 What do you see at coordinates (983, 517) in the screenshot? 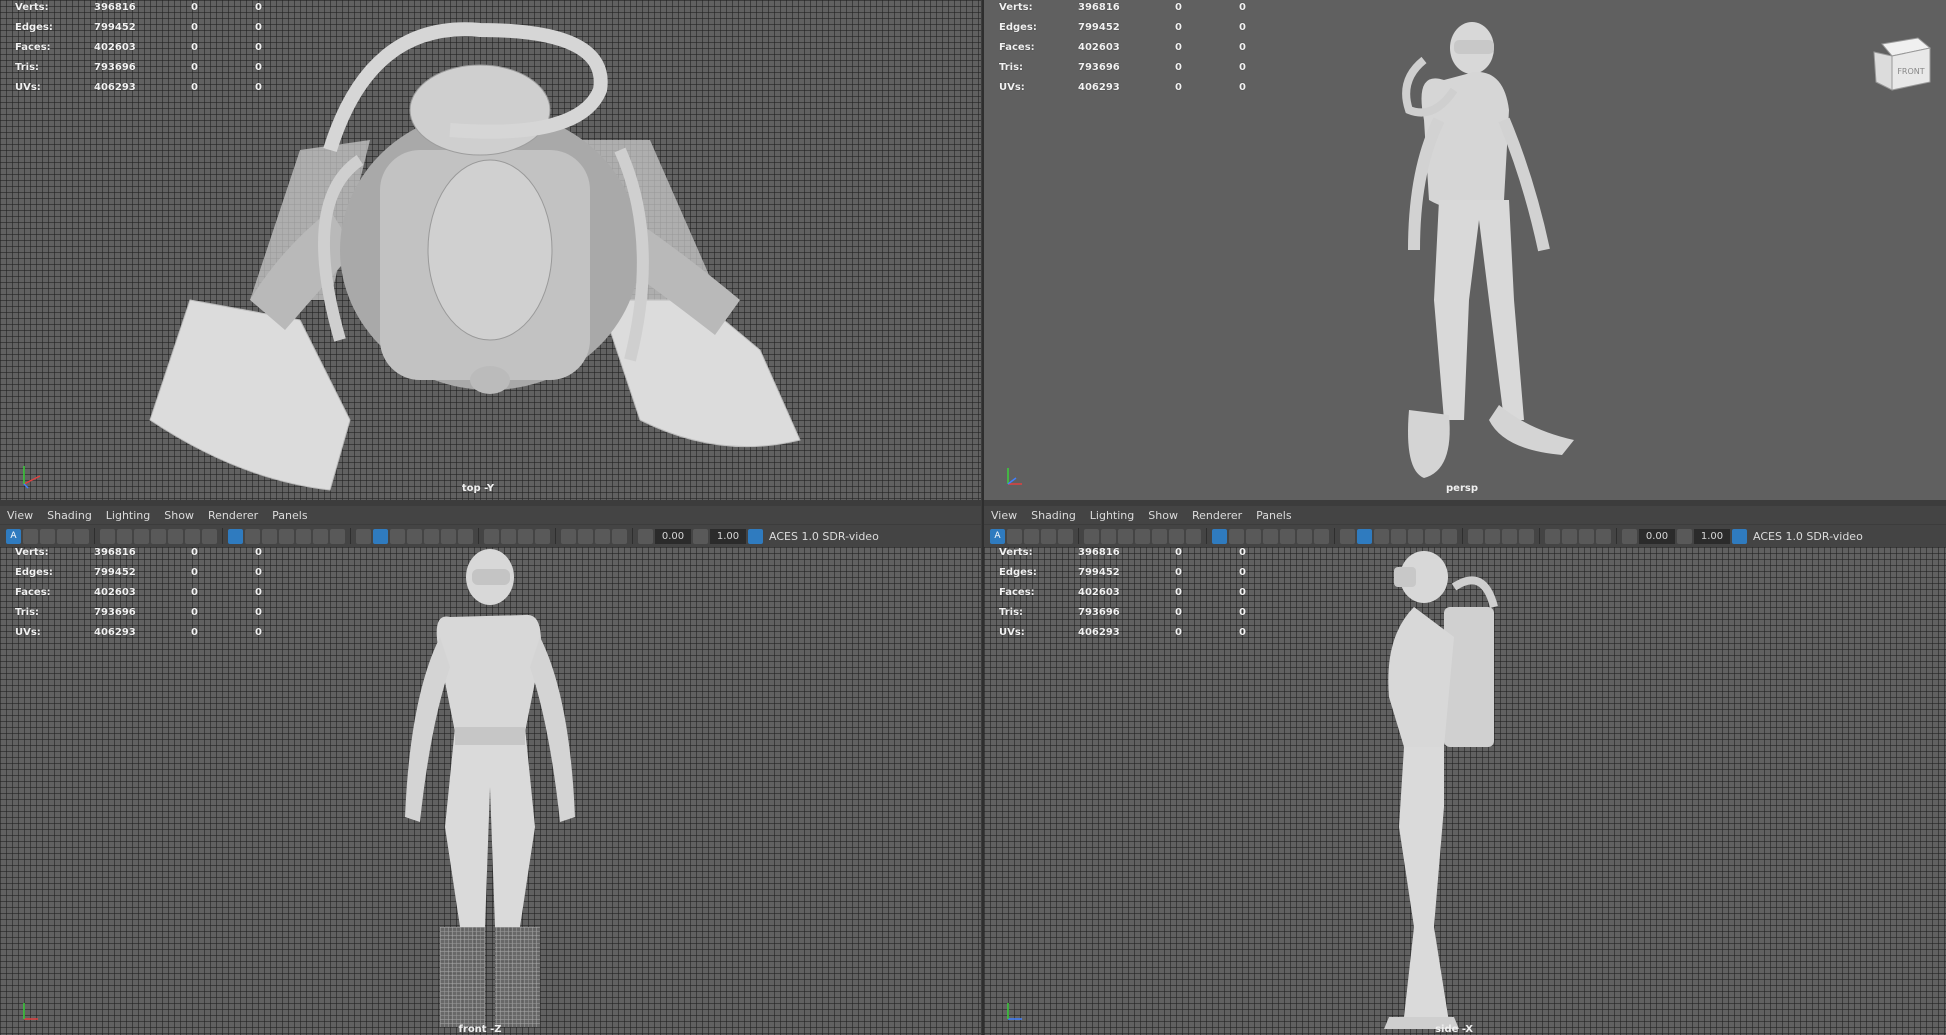
I see `panel-divider` at bounding box center [983, 517].